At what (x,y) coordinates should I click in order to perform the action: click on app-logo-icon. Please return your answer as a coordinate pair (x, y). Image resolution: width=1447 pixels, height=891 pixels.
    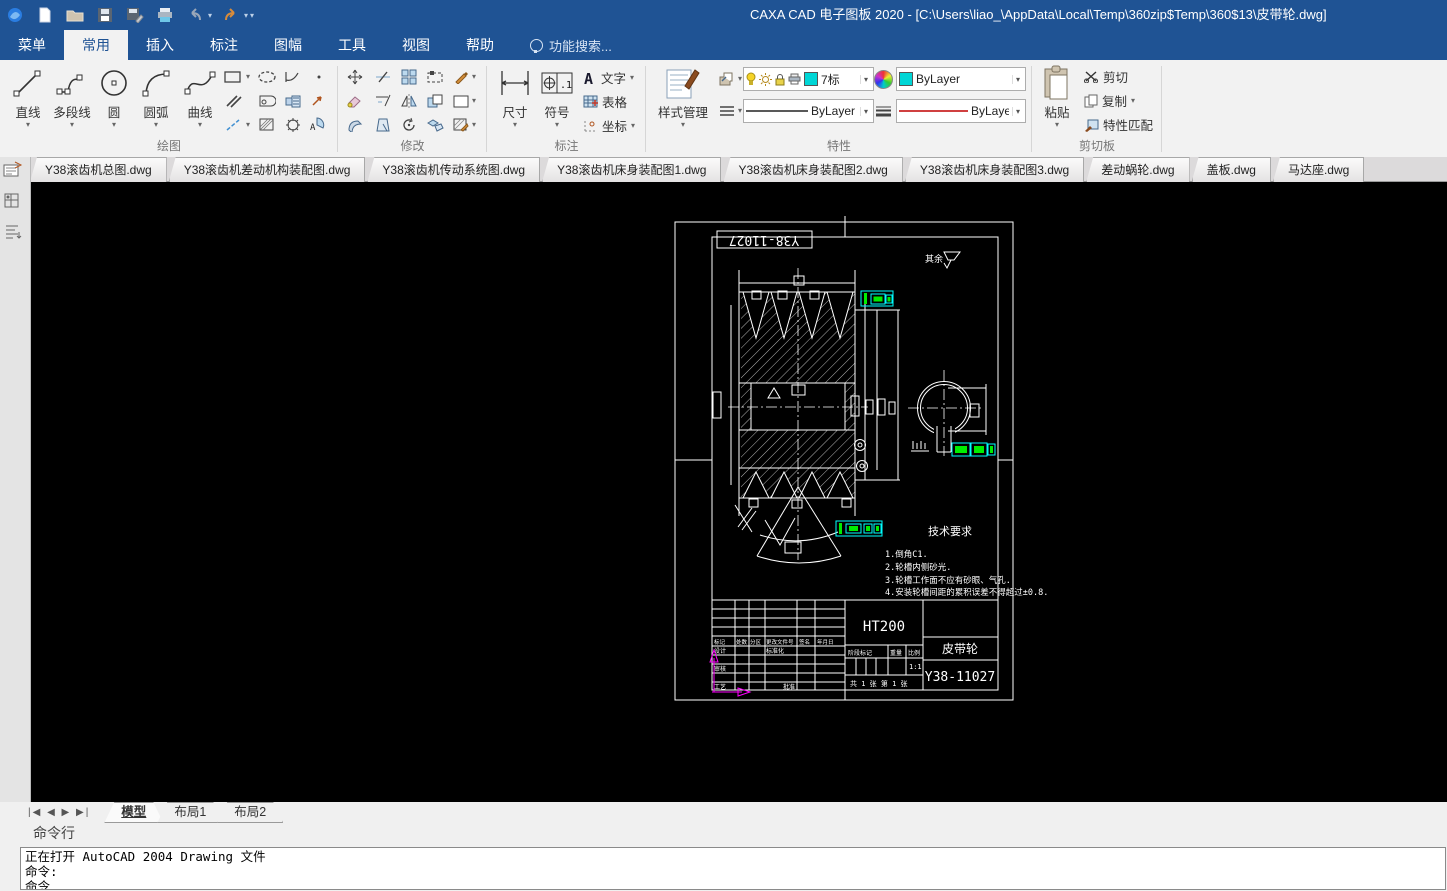
    Looking at the image, I should click on (15, 15).